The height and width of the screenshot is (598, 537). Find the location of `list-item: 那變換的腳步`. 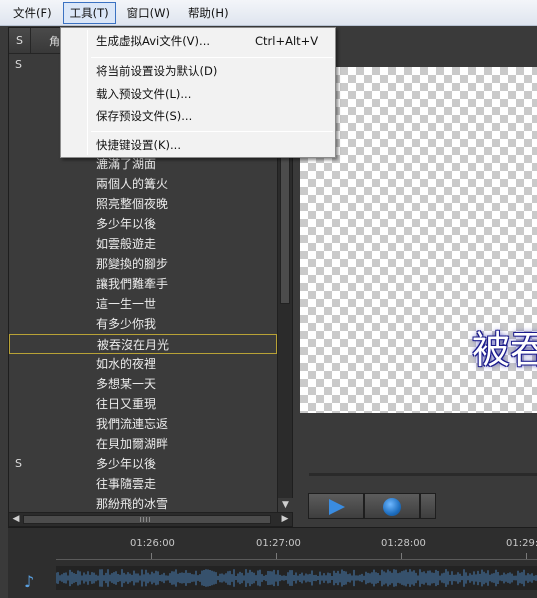

list-item: 那變換的腳步 is located at coordinates (143, 264).